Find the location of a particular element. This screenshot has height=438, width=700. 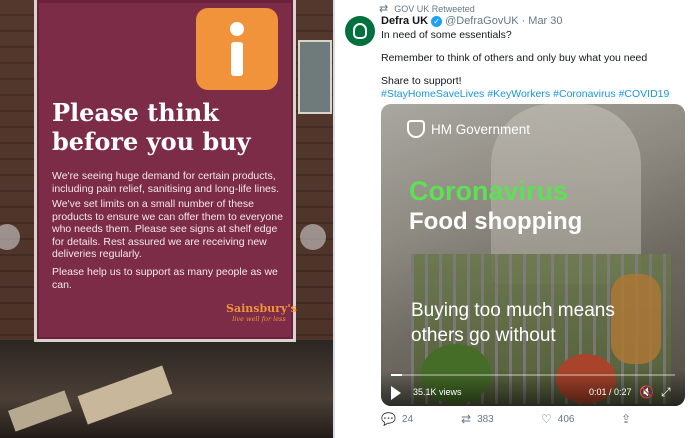

video-progress-bar is located at coordinates (533, 375).